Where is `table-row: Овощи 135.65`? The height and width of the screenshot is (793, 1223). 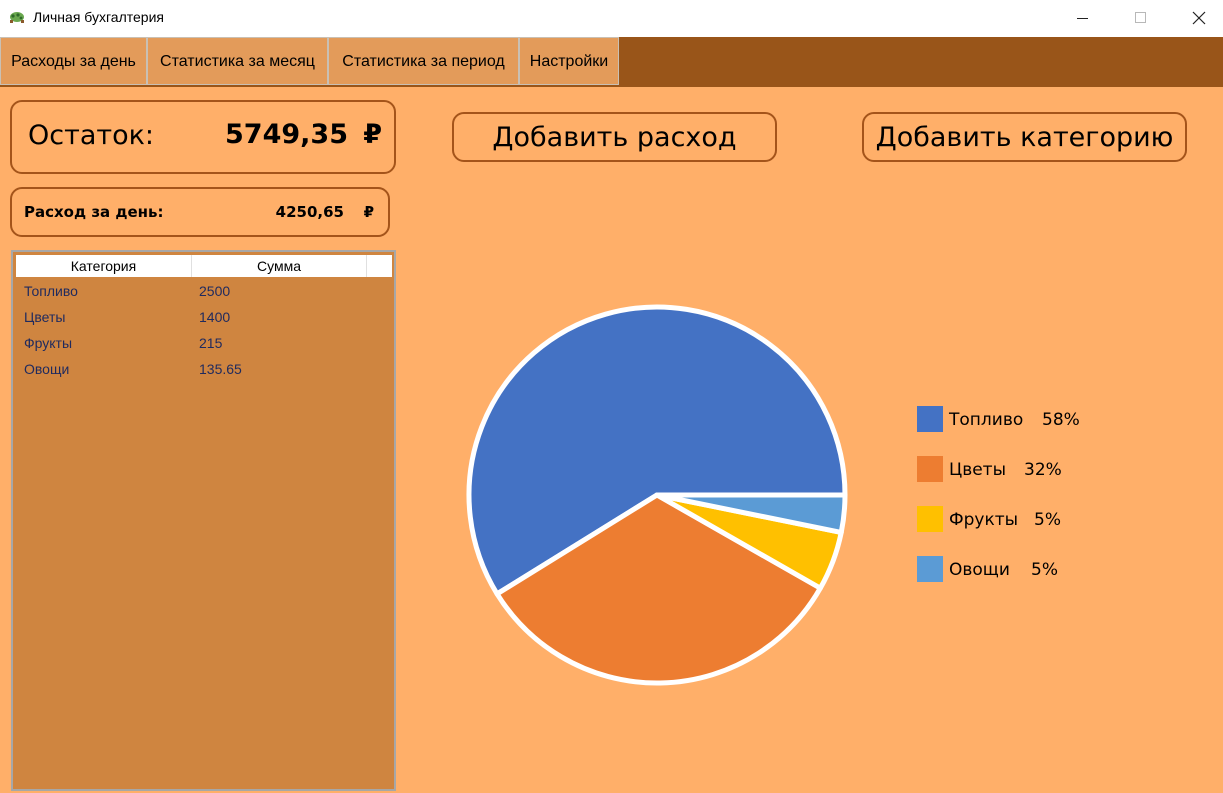 table-row: Овощи 135.65 is located at coordinates (198, 371).